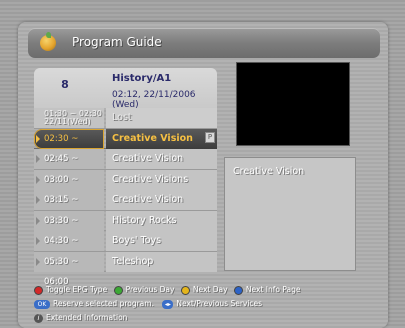  What do you see at coordinates (154, 100) in the screenshot?
I see `channel-datetime: 02:12, 22/11/2006 (Wed)` at bounding box center [154, 100].